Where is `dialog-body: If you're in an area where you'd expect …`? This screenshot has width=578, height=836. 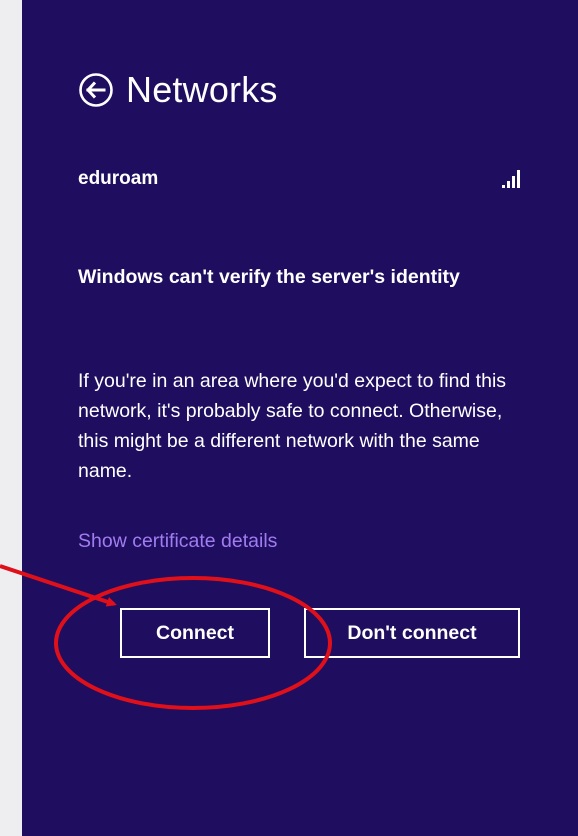
dialog-body: If you're in an area where you'd expect … is located at coordinates (292, 426).